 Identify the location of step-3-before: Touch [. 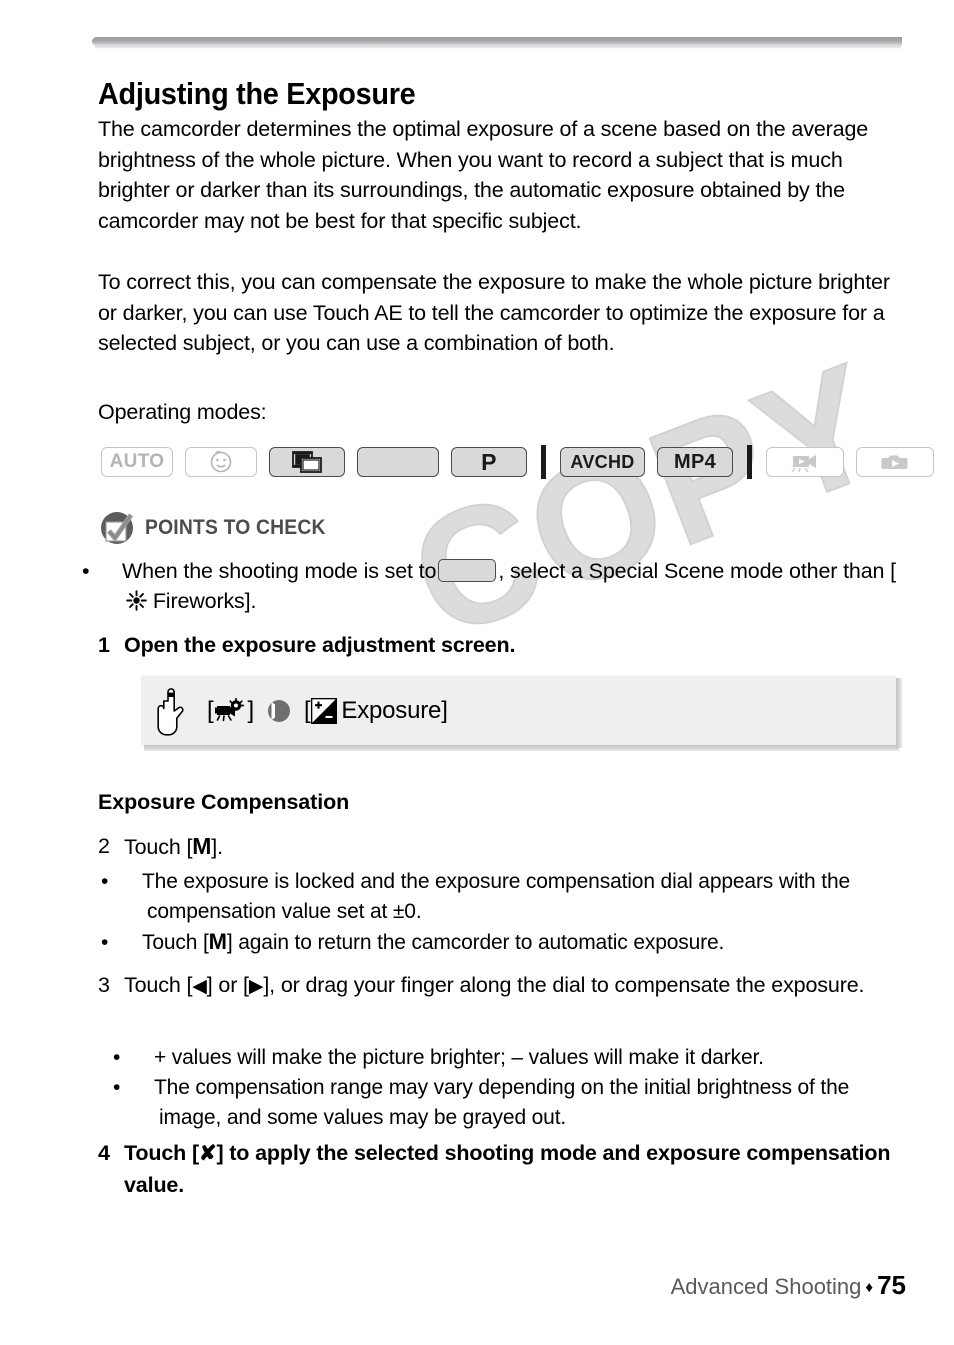
(158, 985).